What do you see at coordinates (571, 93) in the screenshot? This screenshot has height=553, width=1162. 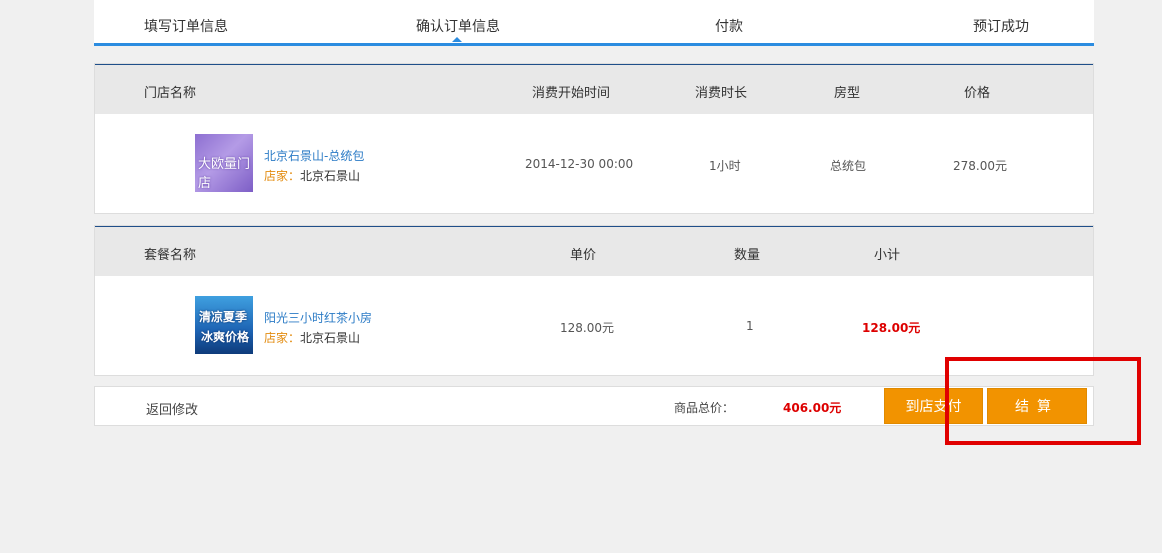 I see `header-start-time: 消费开始时间` at bounding box center [571, 93].